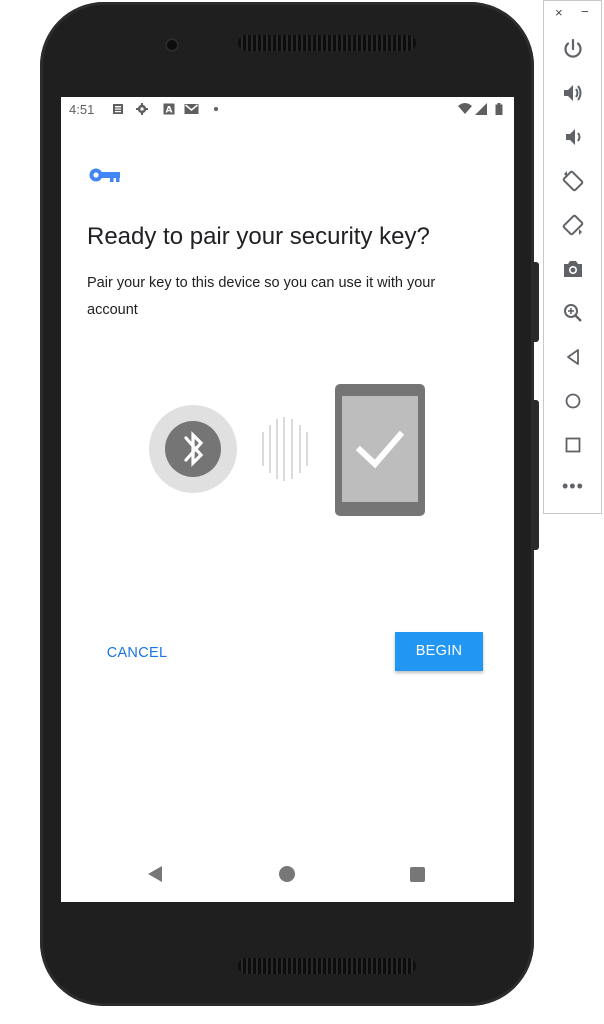  I want to click on power-side-button, so click(536, 302).